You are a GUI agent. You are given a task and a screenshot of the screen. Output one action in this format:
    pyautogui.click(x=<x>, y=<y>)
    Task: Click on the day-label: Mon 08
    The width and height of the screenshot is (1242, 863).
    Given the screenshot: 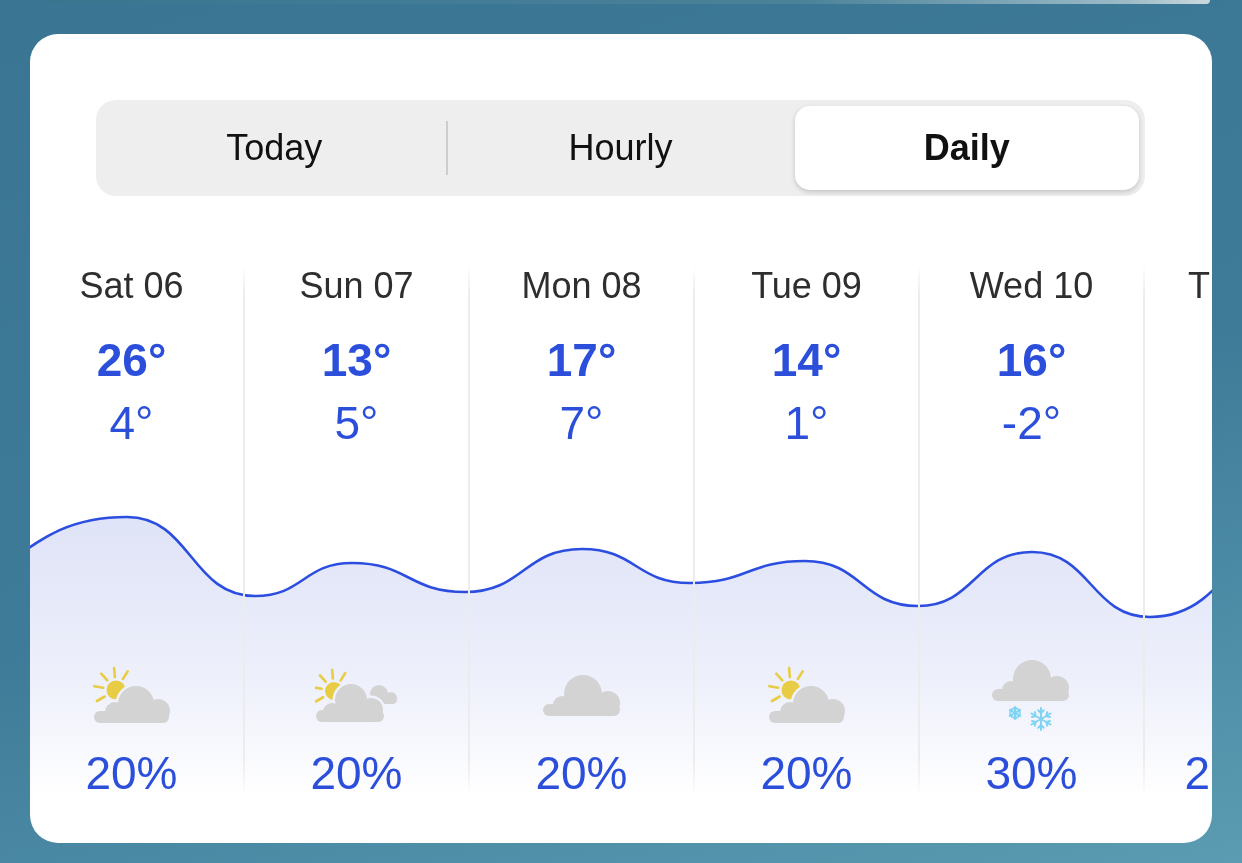 What is the action you would take?
    pyautogui.click(x=581, y=286)
    